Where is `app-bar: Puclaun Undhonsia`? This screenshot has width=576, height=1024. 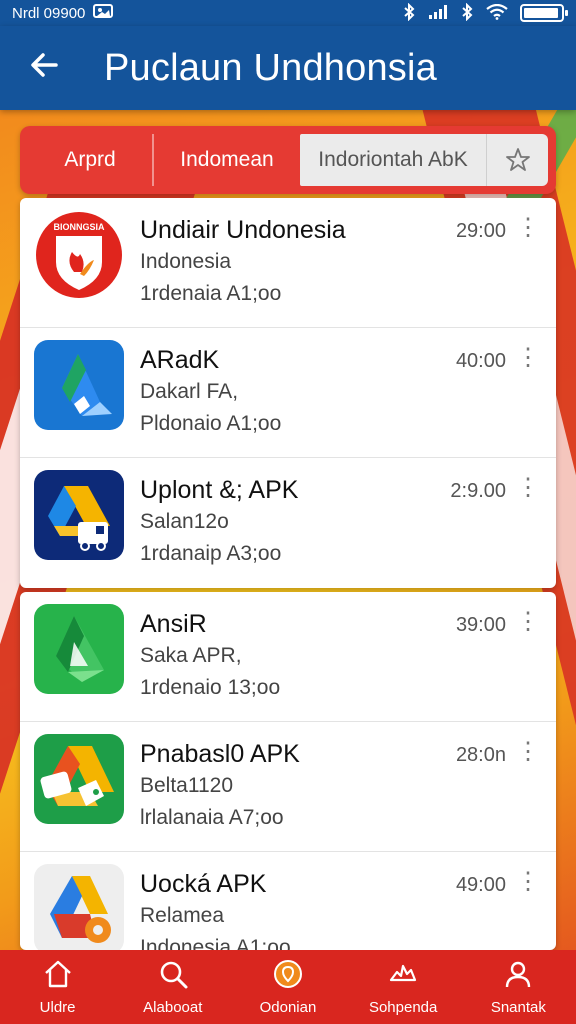
app-bar: Puclaun Undhonsia is located at coordinates (288, 68).